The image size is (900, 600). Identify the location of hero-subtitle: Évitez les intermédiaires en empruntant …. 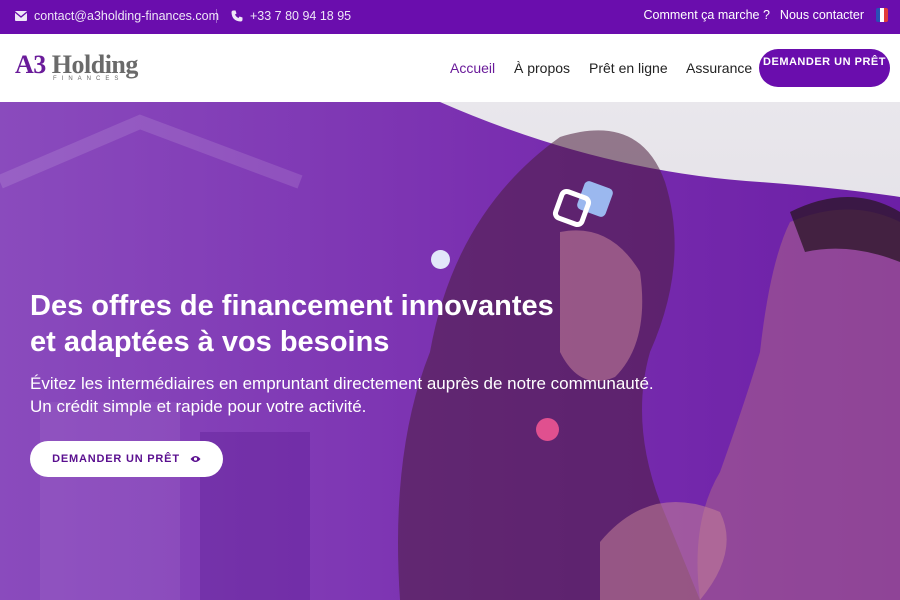
(410, 395).